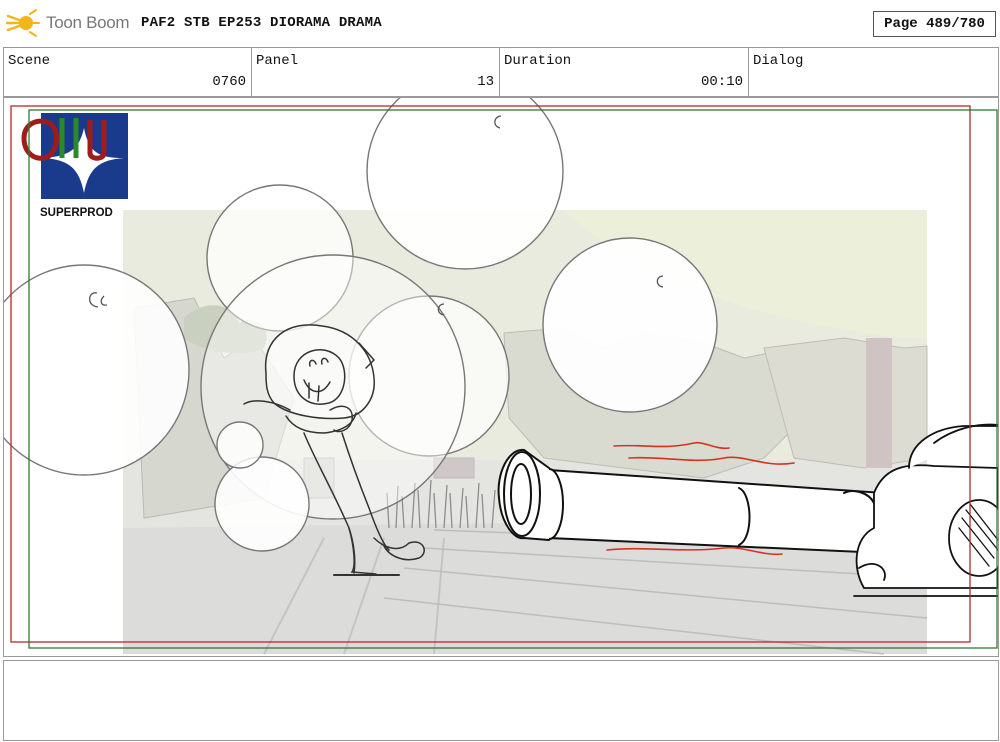 Image resolution: width=1000 pixels, height=742 pixels. What do you see at coordinates (624, 72) in the screenshot?
I see `duration-field: Duration 00:10` at bounding box center [624, 72].